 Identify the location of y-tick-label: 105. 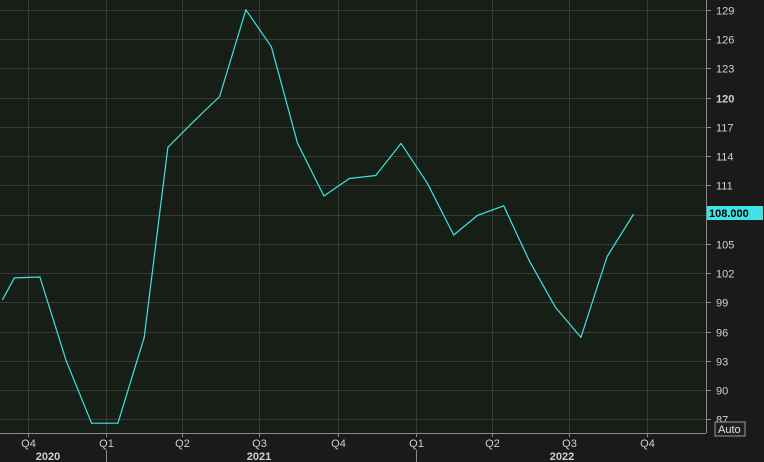
(725, 246).